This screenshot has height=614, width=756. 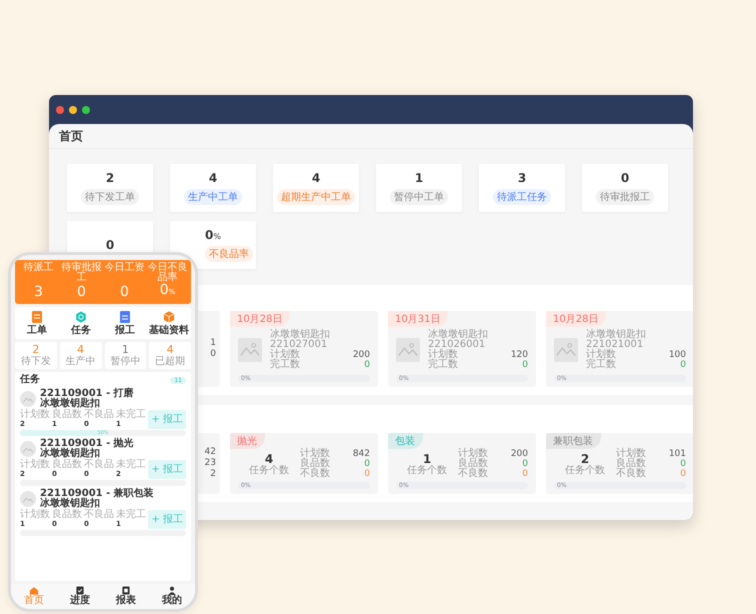 What do you see at coordinates (210, 452) in the screenshot?
I see `process-value: 42` at bounding box center [210, 452].